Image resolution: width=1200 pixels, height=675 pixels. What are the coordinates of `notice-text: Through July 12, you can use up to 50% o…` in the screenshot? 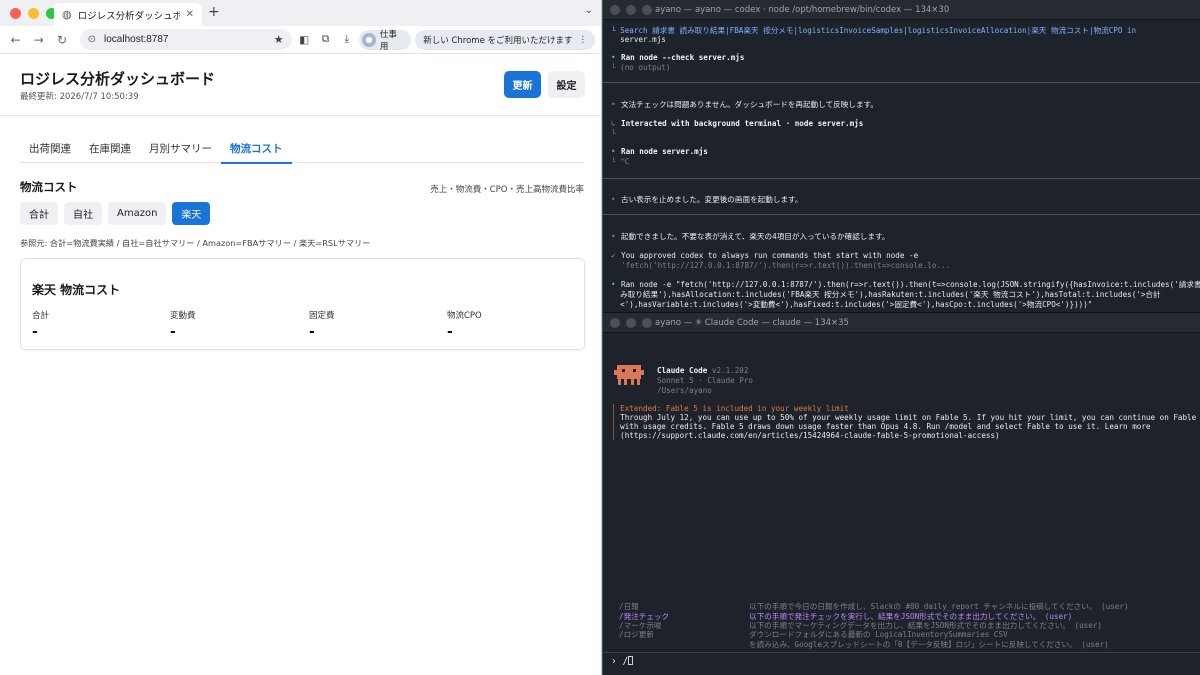 It's located at (910, 417).